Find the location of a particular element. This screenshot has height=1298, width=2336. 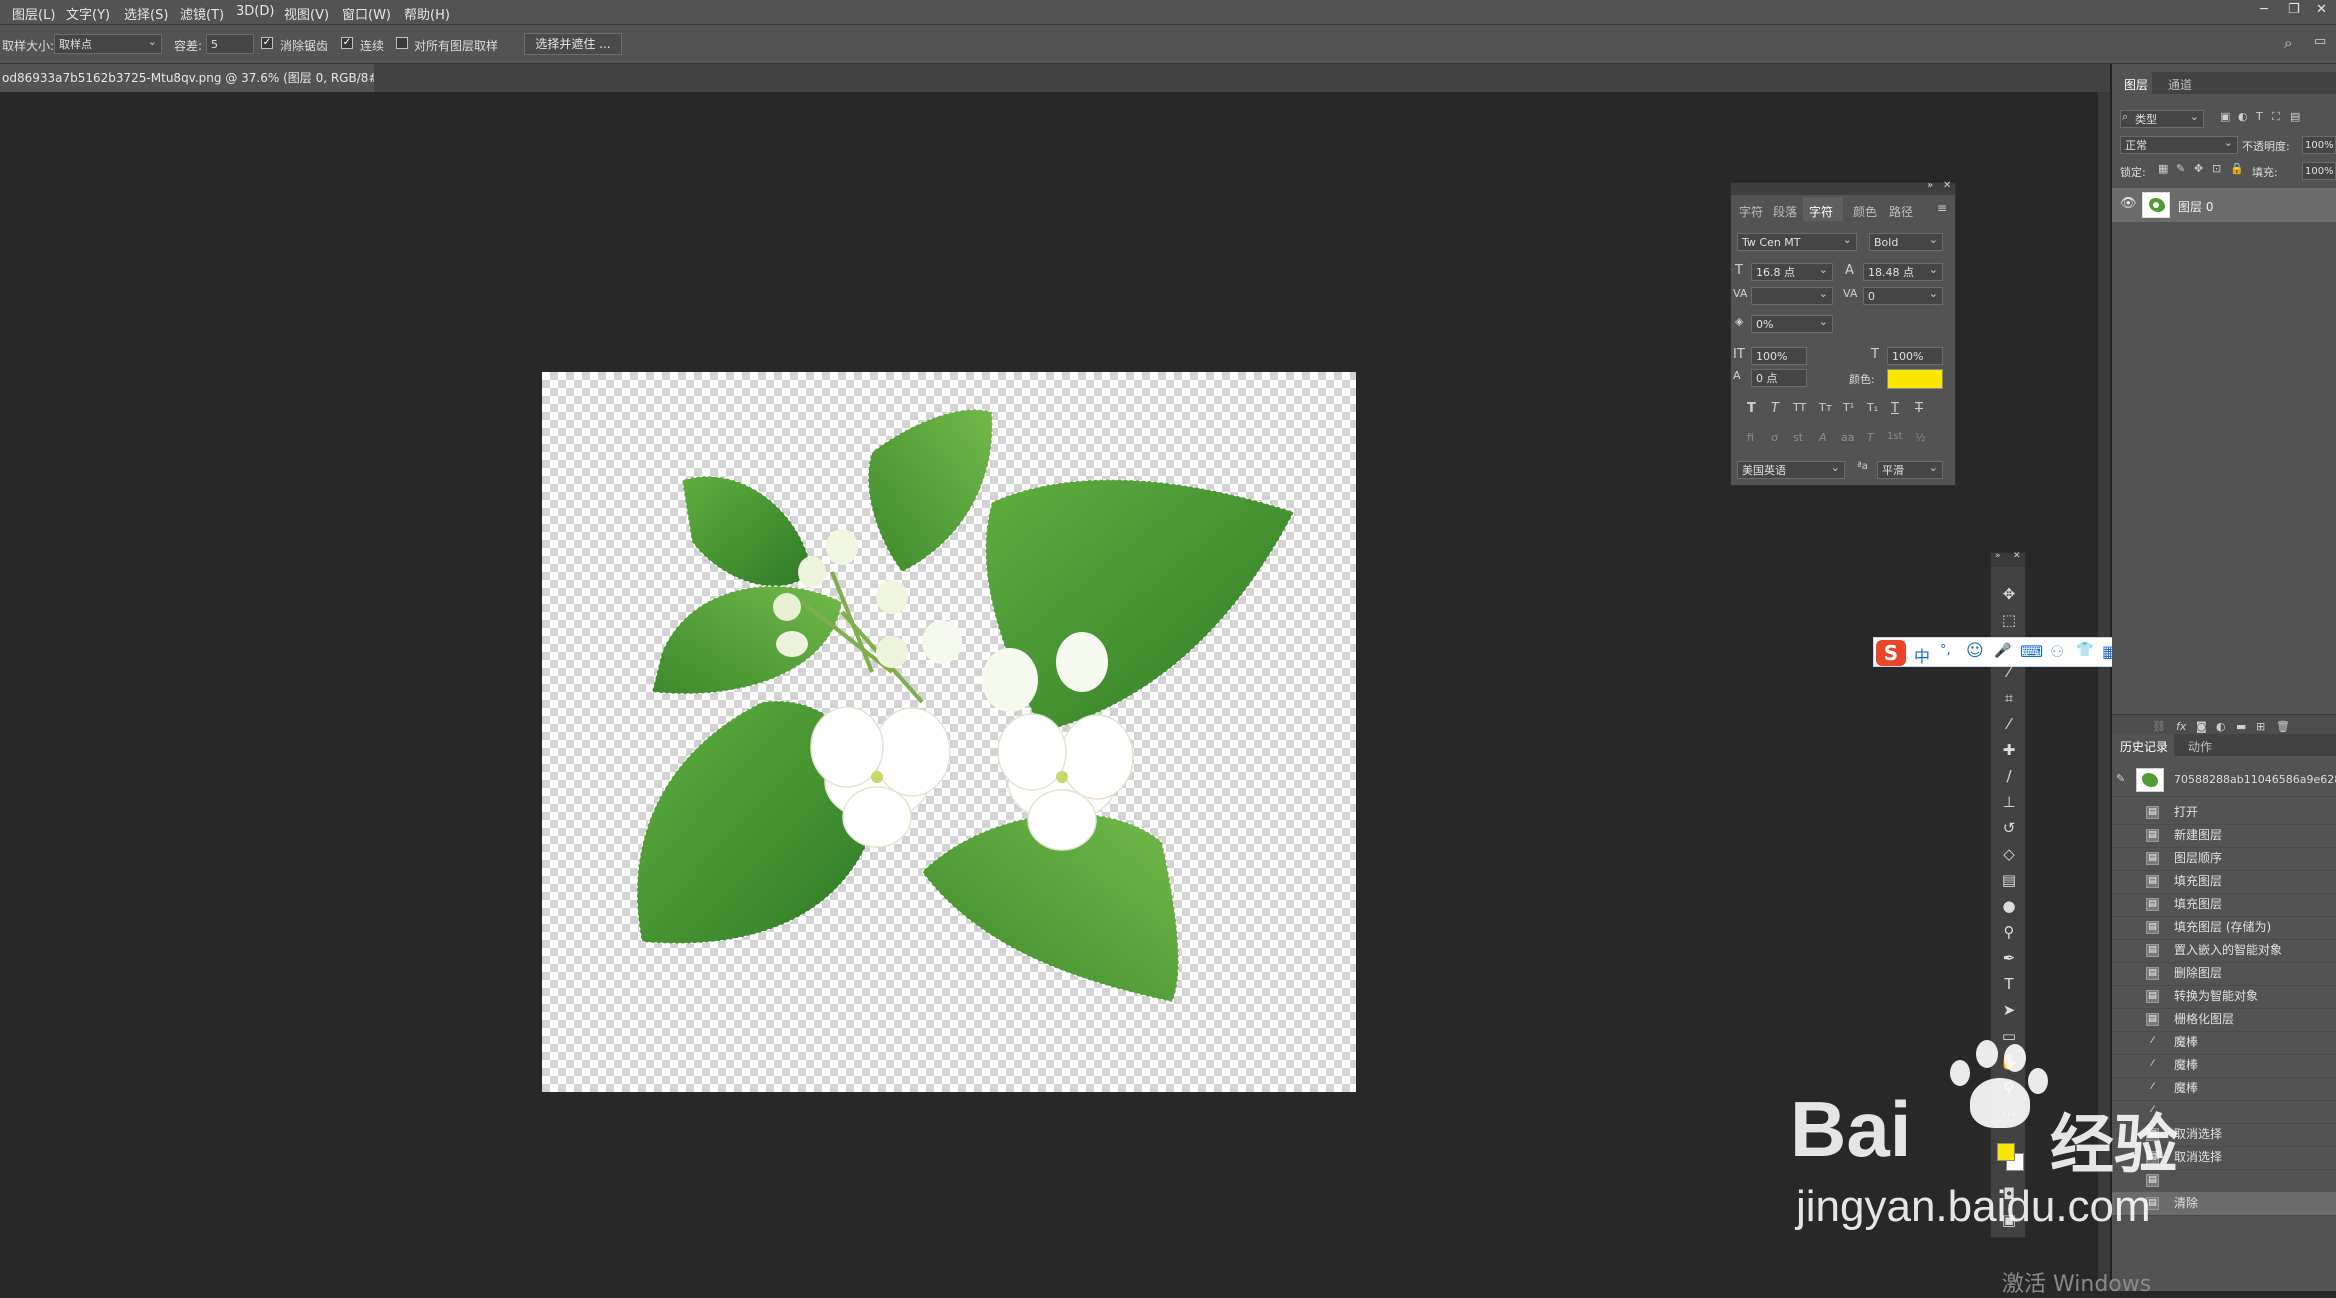

delete-layer-icon: 🗑 is located at coordinates (2283, 726).